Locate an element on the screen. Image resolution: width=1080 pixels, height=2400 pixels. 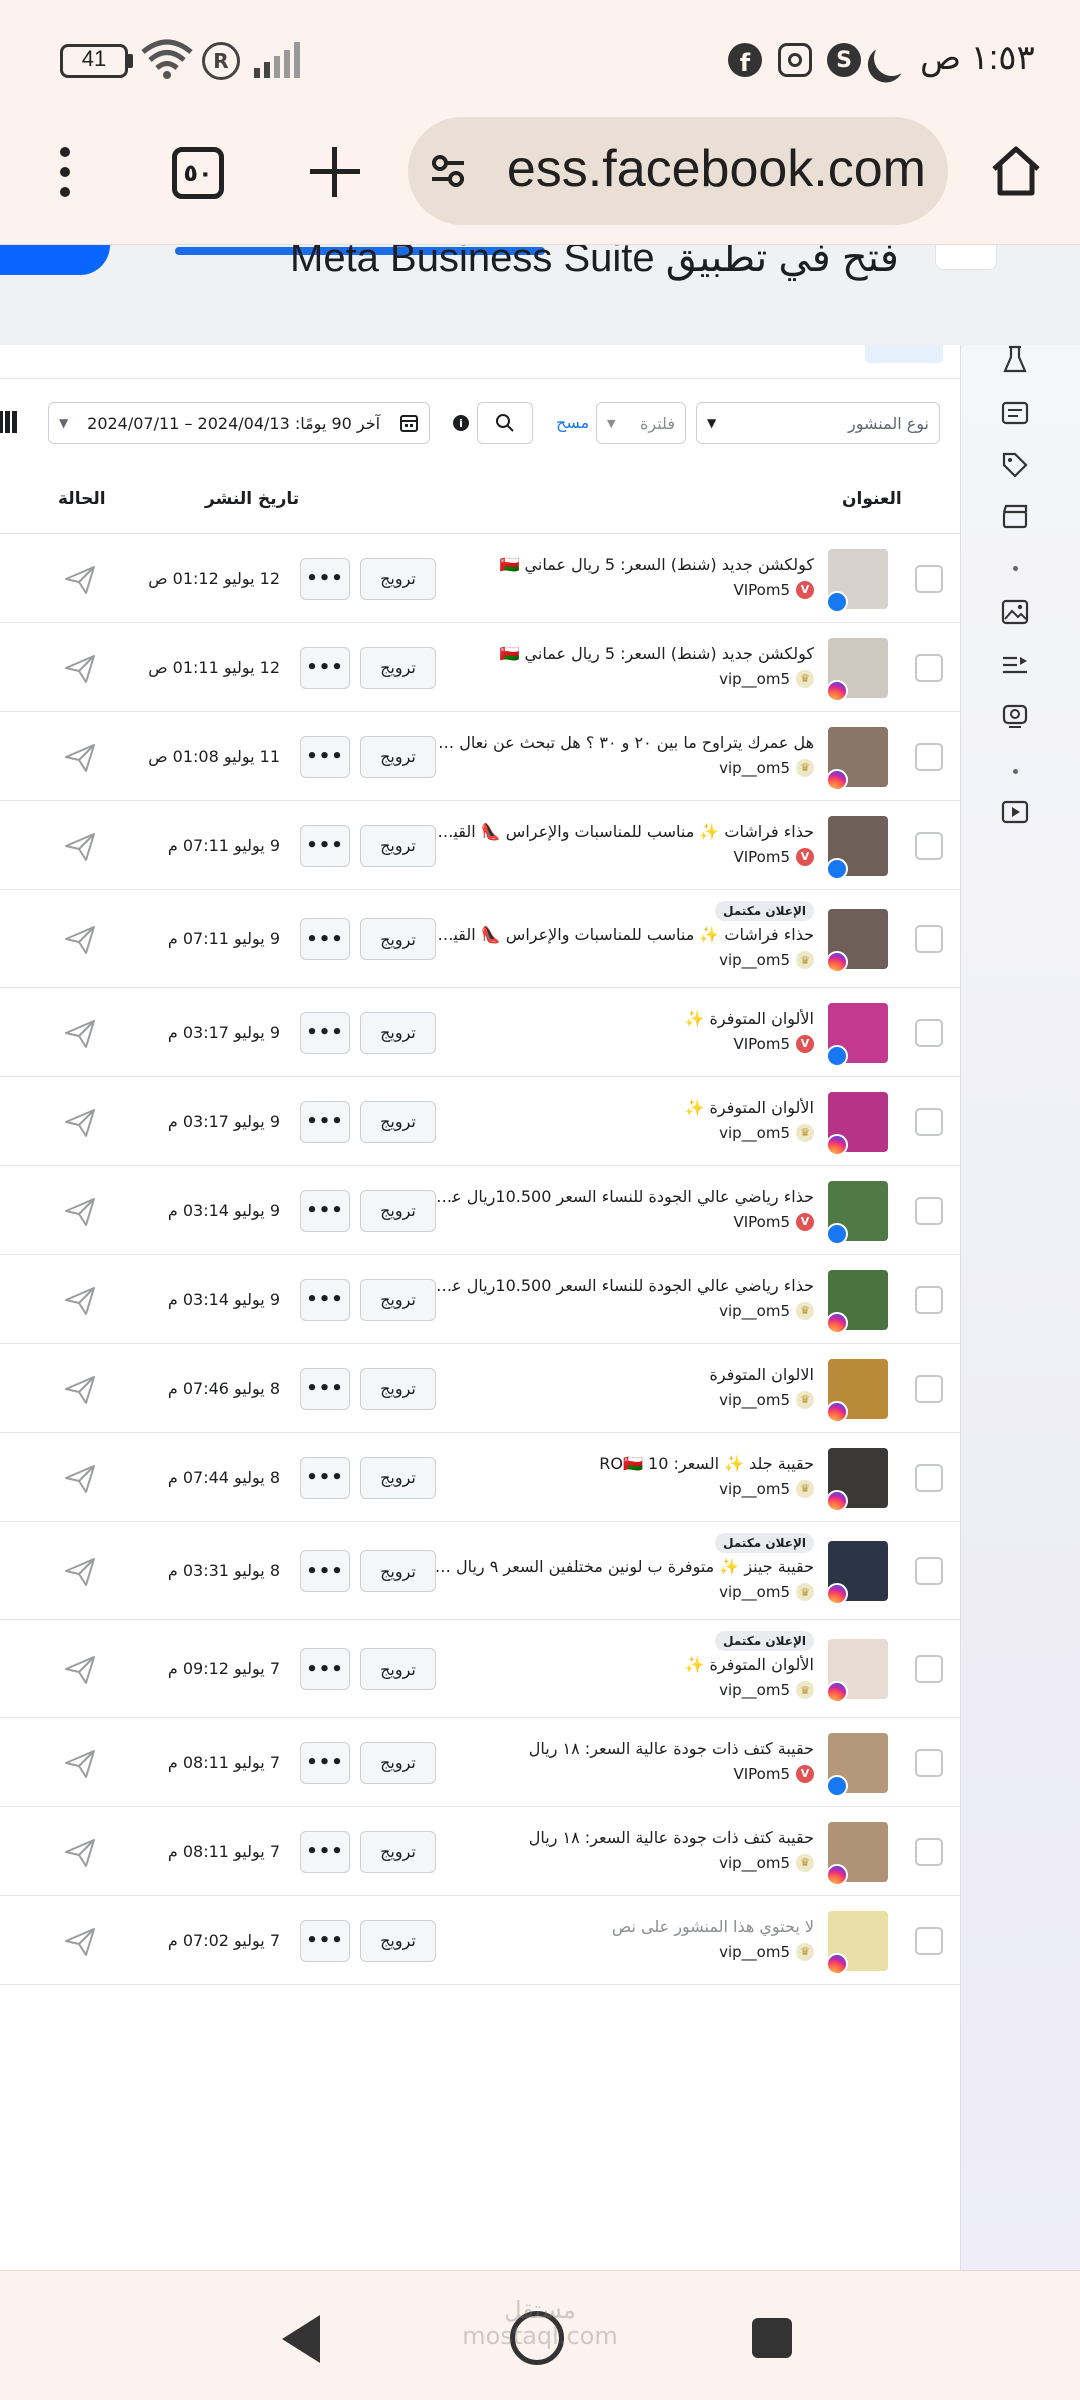
column-header-title: العنوان is located at coordinates (872, 499).